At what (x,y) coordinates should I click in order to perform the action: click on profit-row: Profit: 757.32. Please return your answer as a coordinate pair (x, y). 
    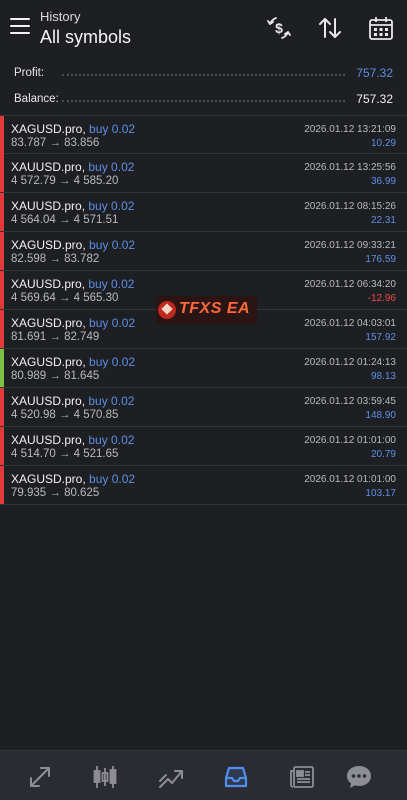
    Looking at the image, I should click on (203, 75).